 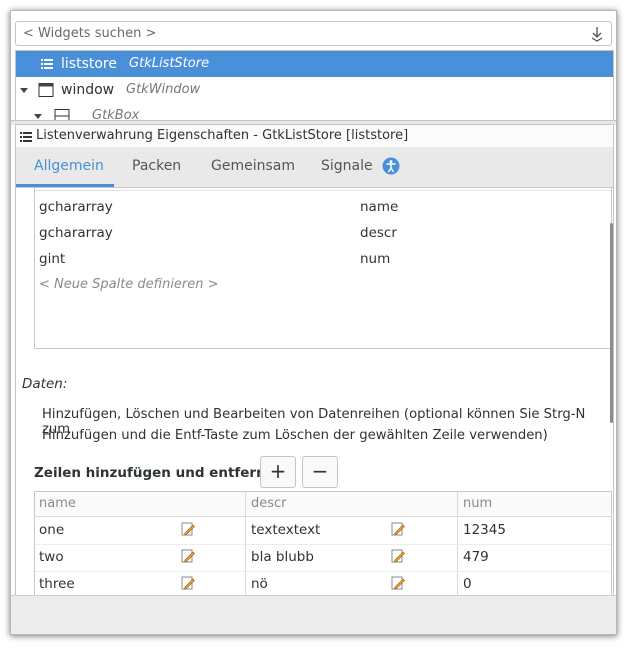 What do you see at coordinates (379, 207) in the screenshot?
I see `column-name: name` at bounding box center [379, 207].